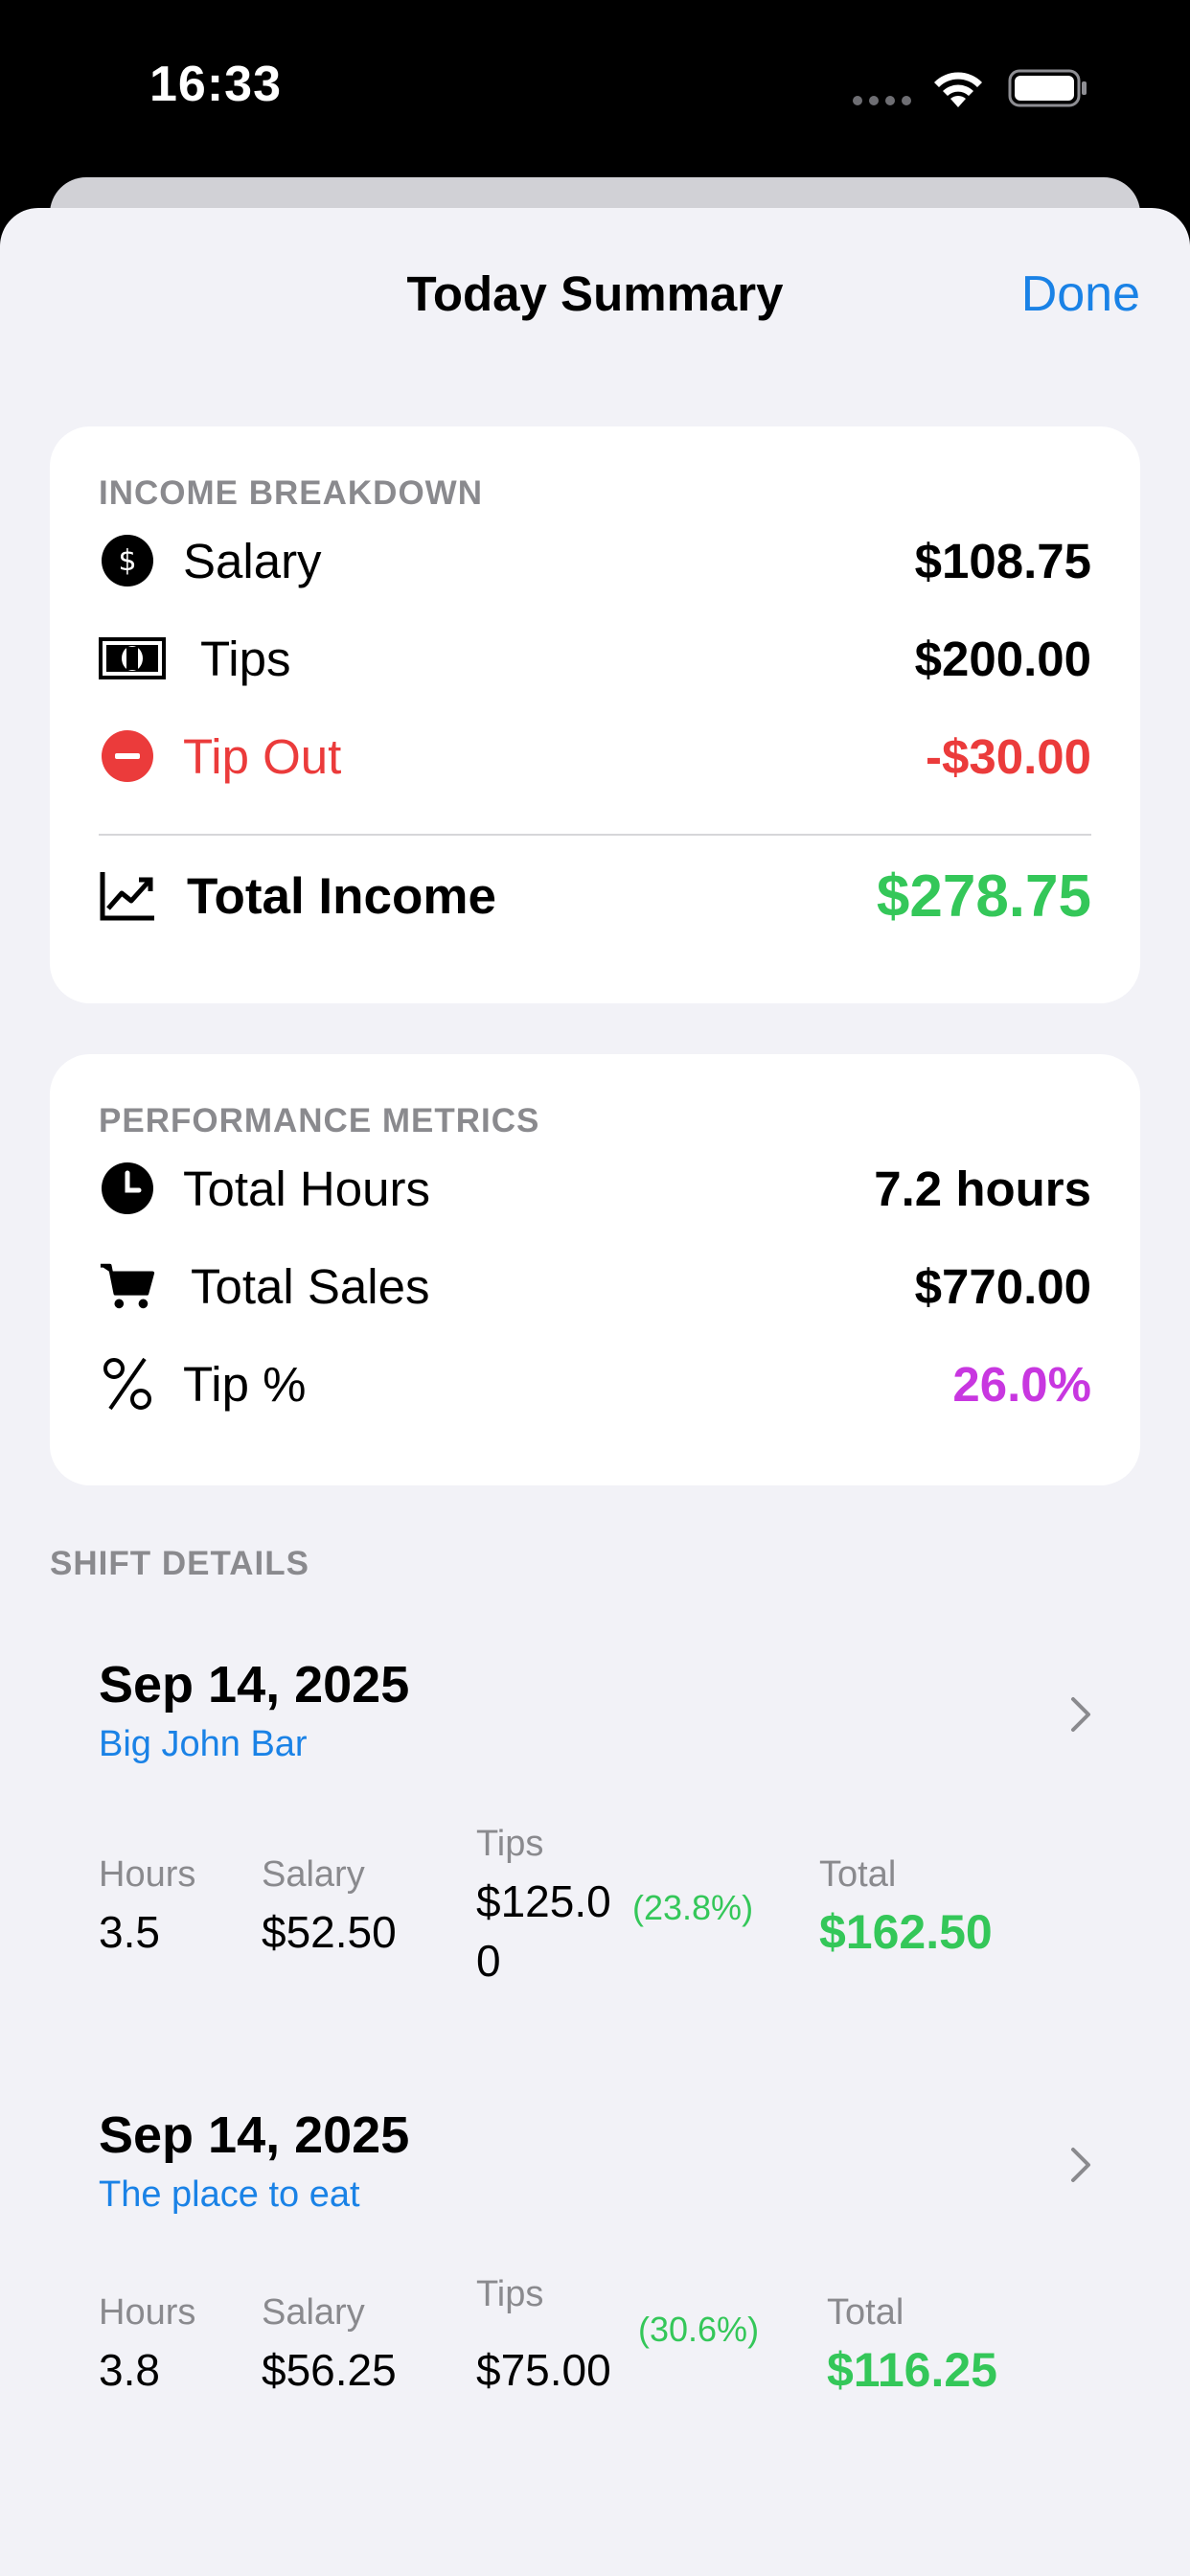  Describe the element at coordinates (882, 100) in the screenshot. I see `signal-dots-icon` at that location.